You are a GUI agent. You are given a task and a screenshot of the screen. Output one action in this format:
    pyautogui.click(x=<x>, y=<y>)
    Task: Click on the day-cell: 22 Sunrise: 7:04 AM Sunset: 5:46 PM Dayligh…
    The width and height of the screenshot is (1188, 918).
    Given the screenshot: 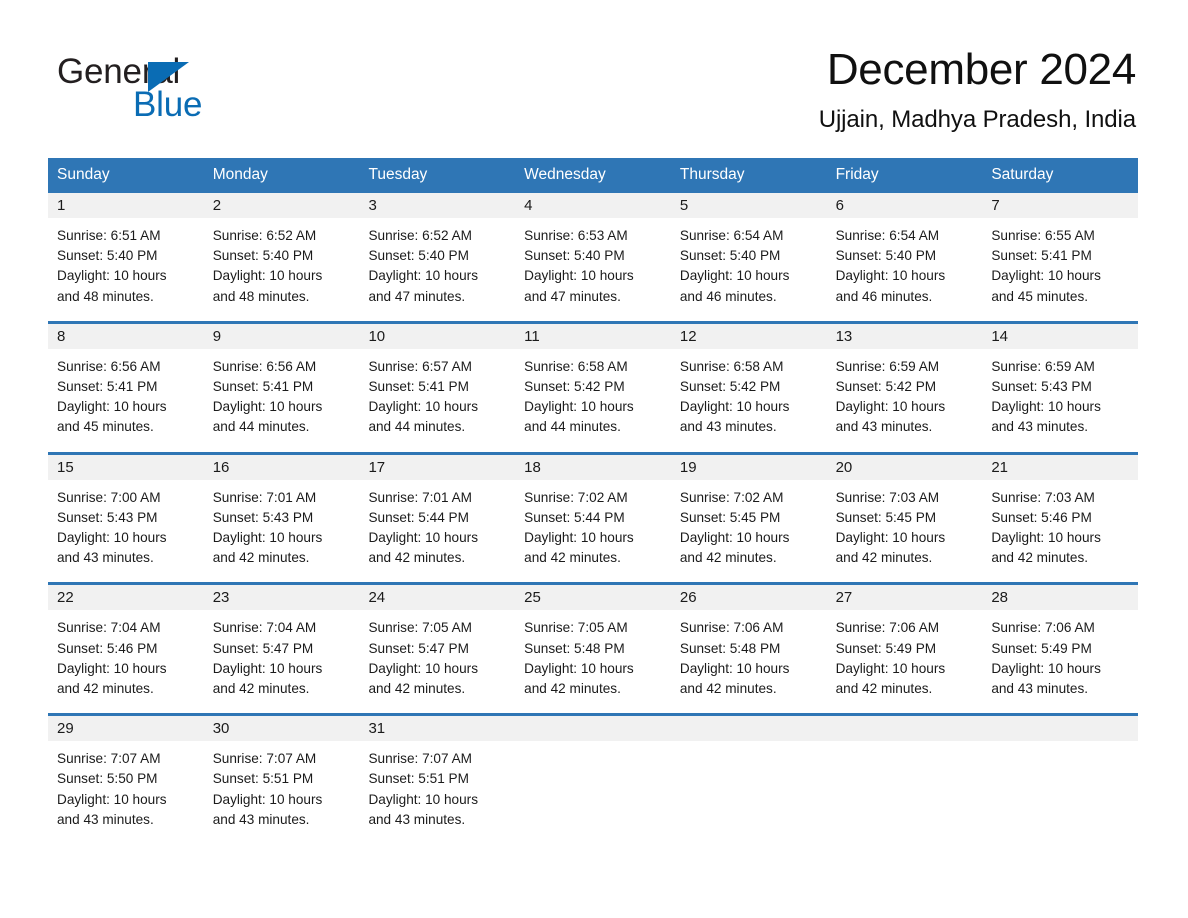 What is the action you would take?
    pyautogui.click(x=126, y=649)
    